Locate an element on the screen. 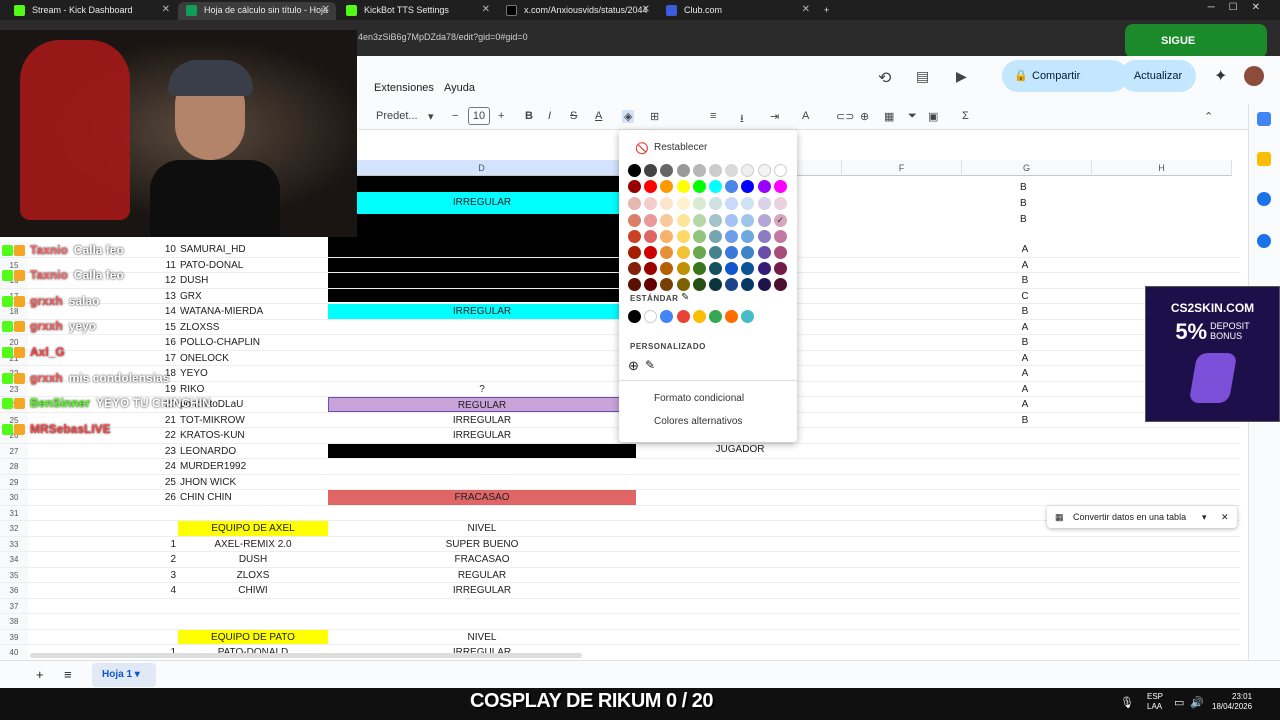 The height and width of the screenshot is (720, 1280). cell-player: CHIN CHIN is located at coordinates (253, 497).